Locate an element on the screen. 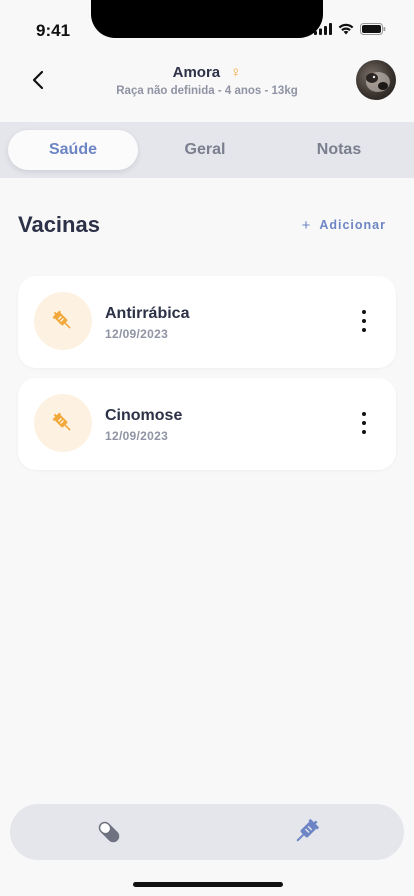 This screenshot has width=414, height=896. signal-icon is located at coordinates (323, 29).